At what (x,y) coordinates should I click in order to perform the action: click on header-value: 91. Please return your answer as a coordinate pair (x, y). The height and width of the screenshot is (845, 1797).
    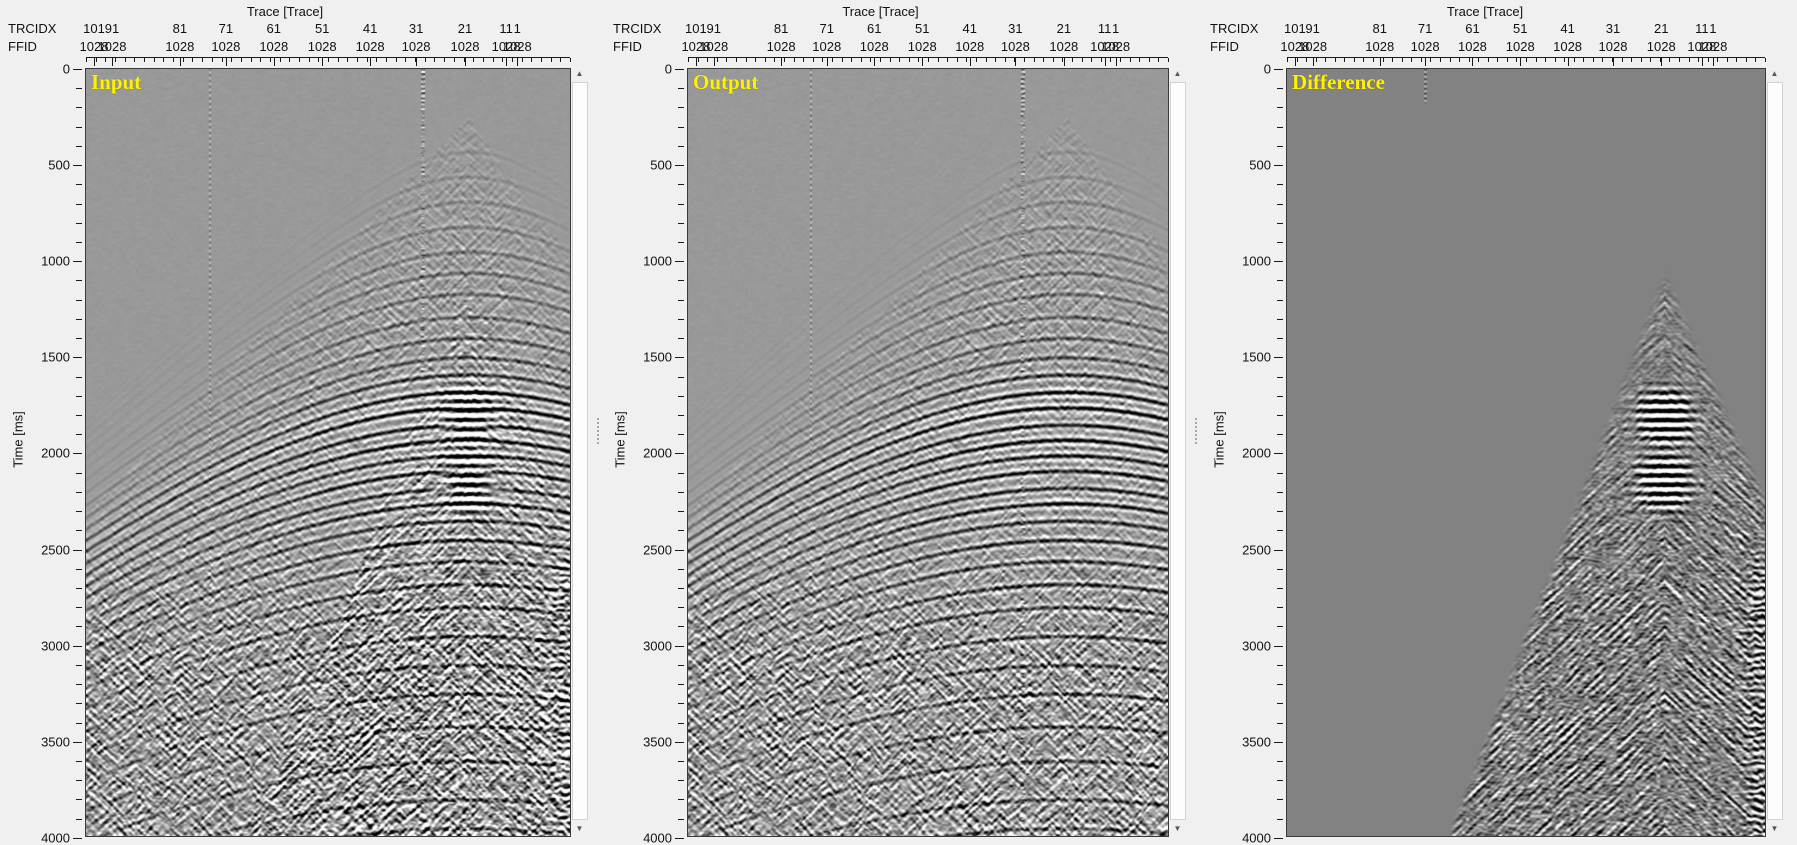
    Looking at the image, I should click on (1312, 28).